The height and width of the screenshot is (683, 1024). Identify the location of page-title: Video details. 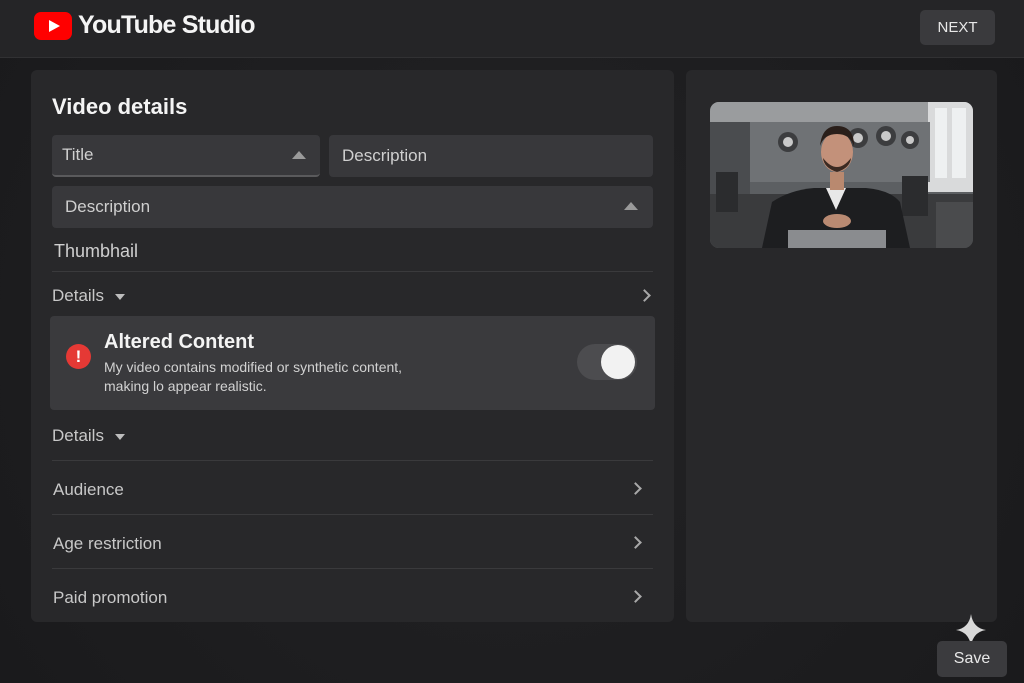
(120, 106).